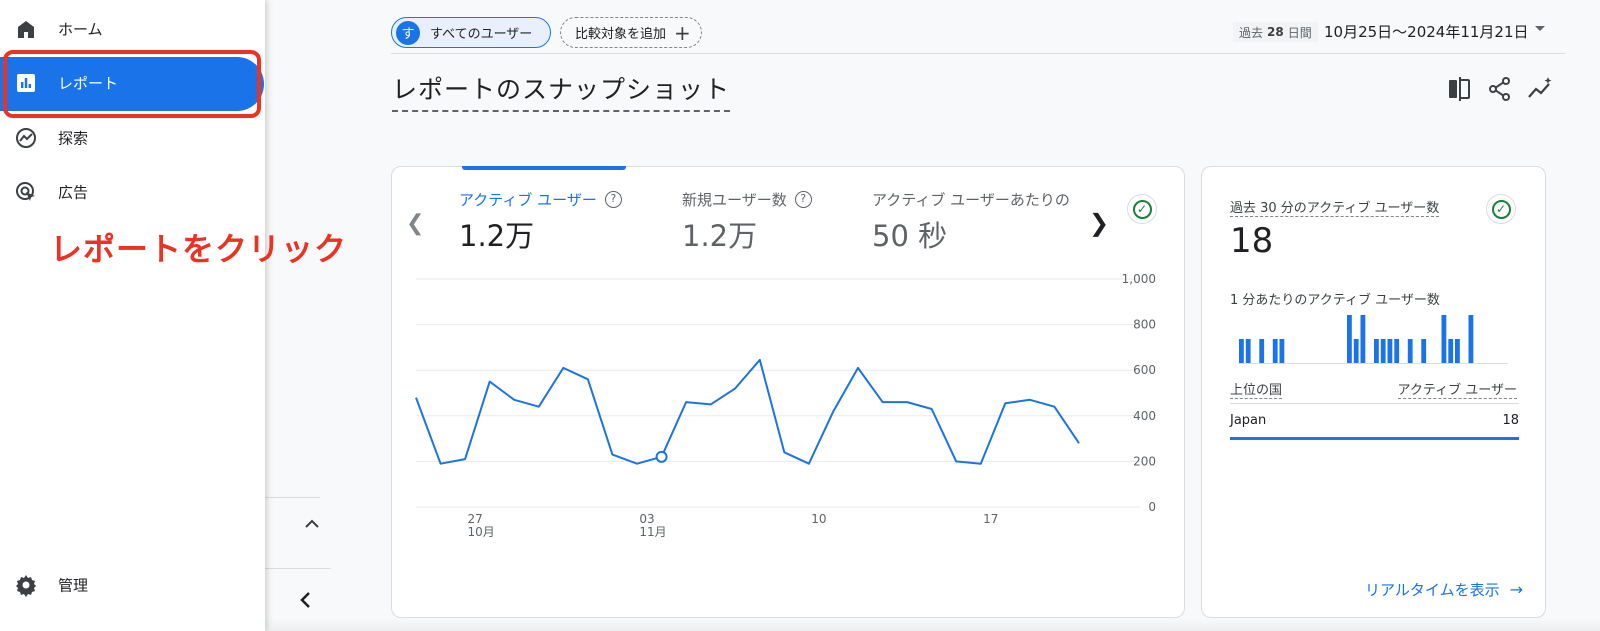 The width and height of the screenshot is (1600, 631). What do you see at coordinates (1540, 89) in the screenshot?
I see `insights-icon` at bounding box center [1540, 89].